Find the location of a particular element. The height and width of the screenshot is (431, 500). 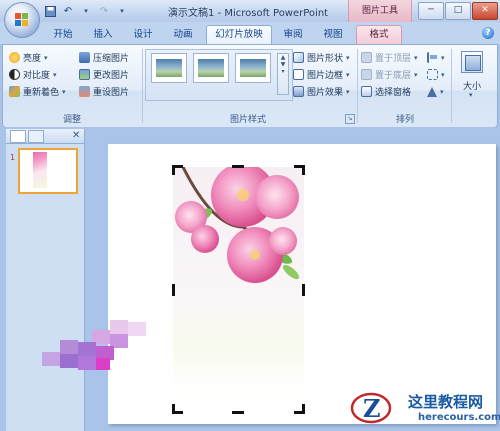

picture-effects-label: 图片效果 is located at coordinates (325, 93).